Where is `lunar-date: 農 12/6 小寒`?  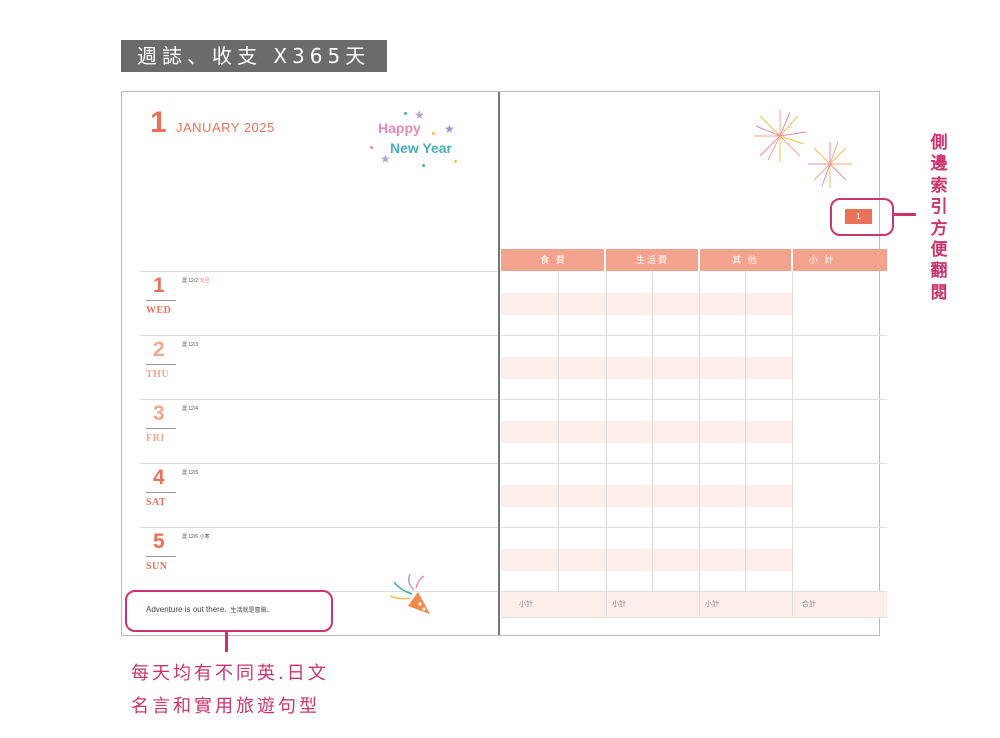
lunar-date: 農 12/6 小寒 is located at coordinates (196, 537).